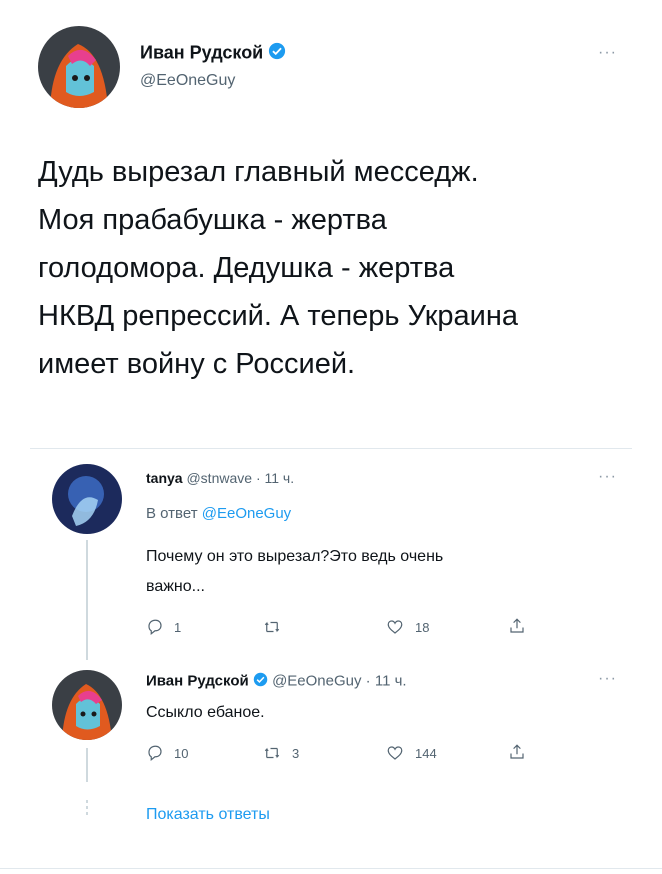  I want to click on bottom-divider, so click(331, 868).